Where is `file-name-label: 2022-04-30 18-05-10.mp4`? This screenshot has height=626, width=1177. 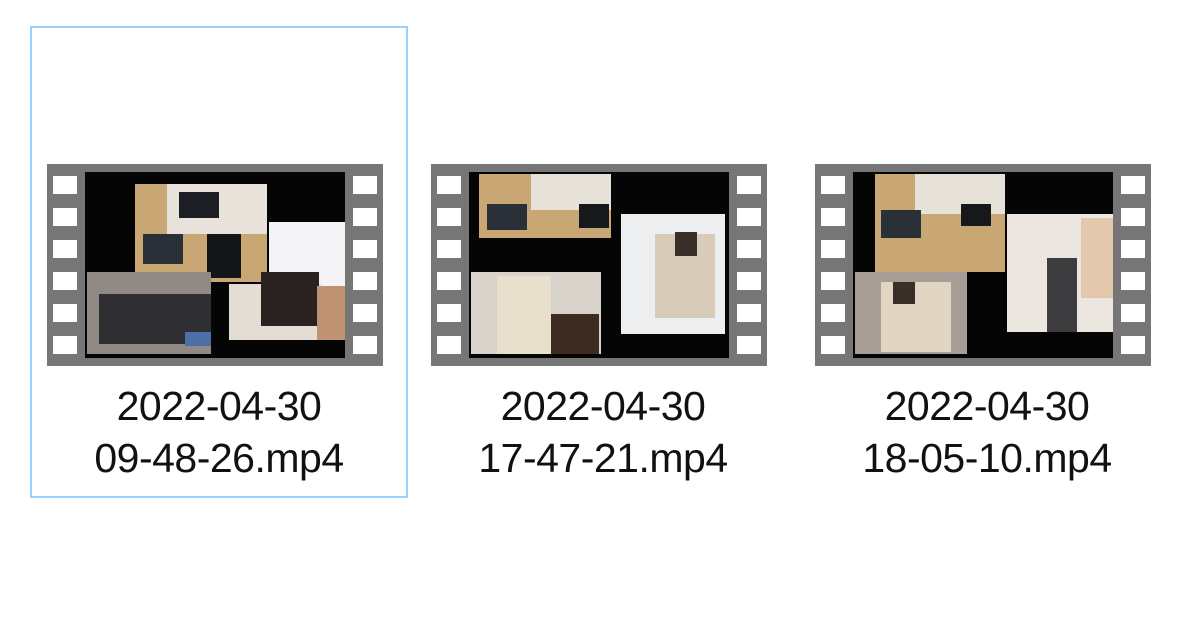
file-name-label: 2022-04-30 18-05-10.mp4 is located at coordinates (987, 432).